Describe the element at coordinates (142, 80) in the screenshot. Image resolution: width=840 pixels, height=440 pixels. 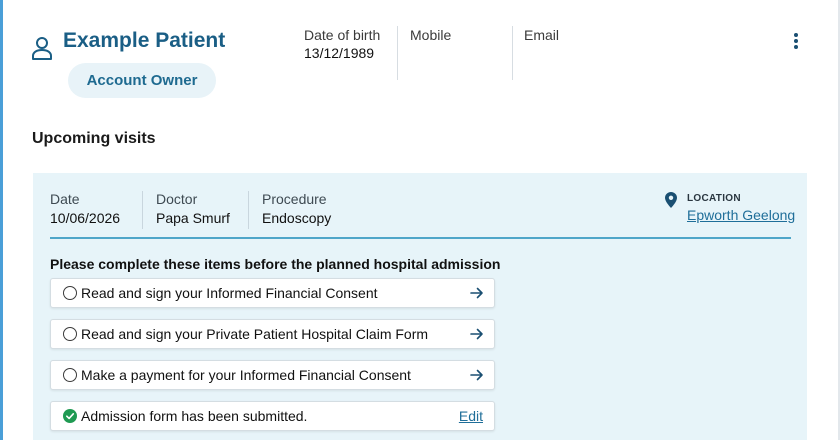
I see `account-owner-badge: Account Owner` at that location.